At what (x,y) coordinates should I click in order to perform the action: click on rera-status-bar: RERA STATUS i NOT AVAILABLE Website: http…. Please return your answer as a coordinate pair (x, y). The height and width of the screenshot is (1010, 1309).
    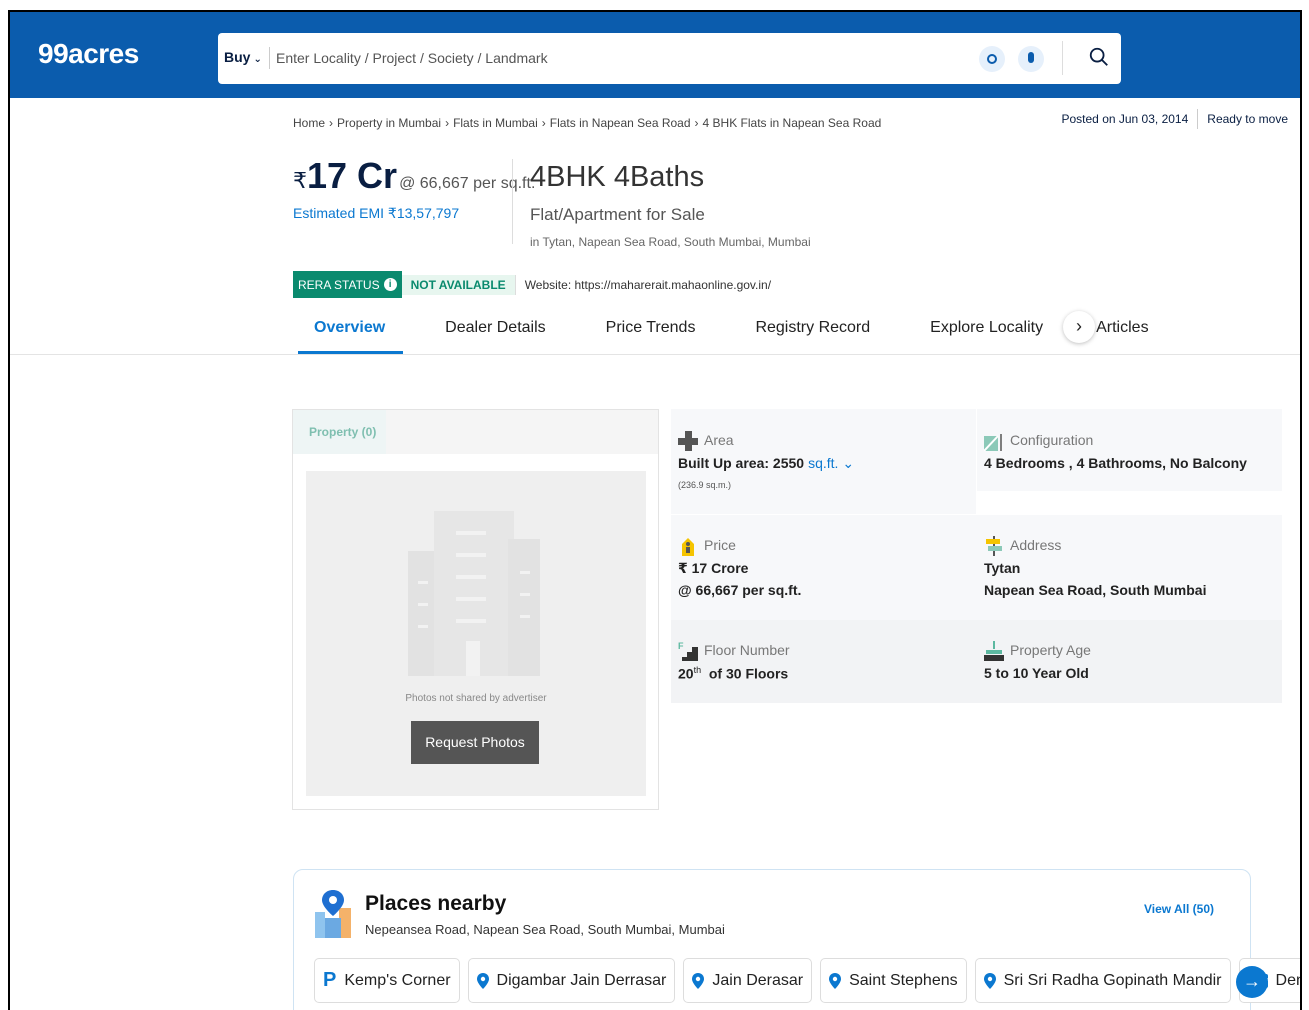
    Looking at the image, I should click on (532, 284).